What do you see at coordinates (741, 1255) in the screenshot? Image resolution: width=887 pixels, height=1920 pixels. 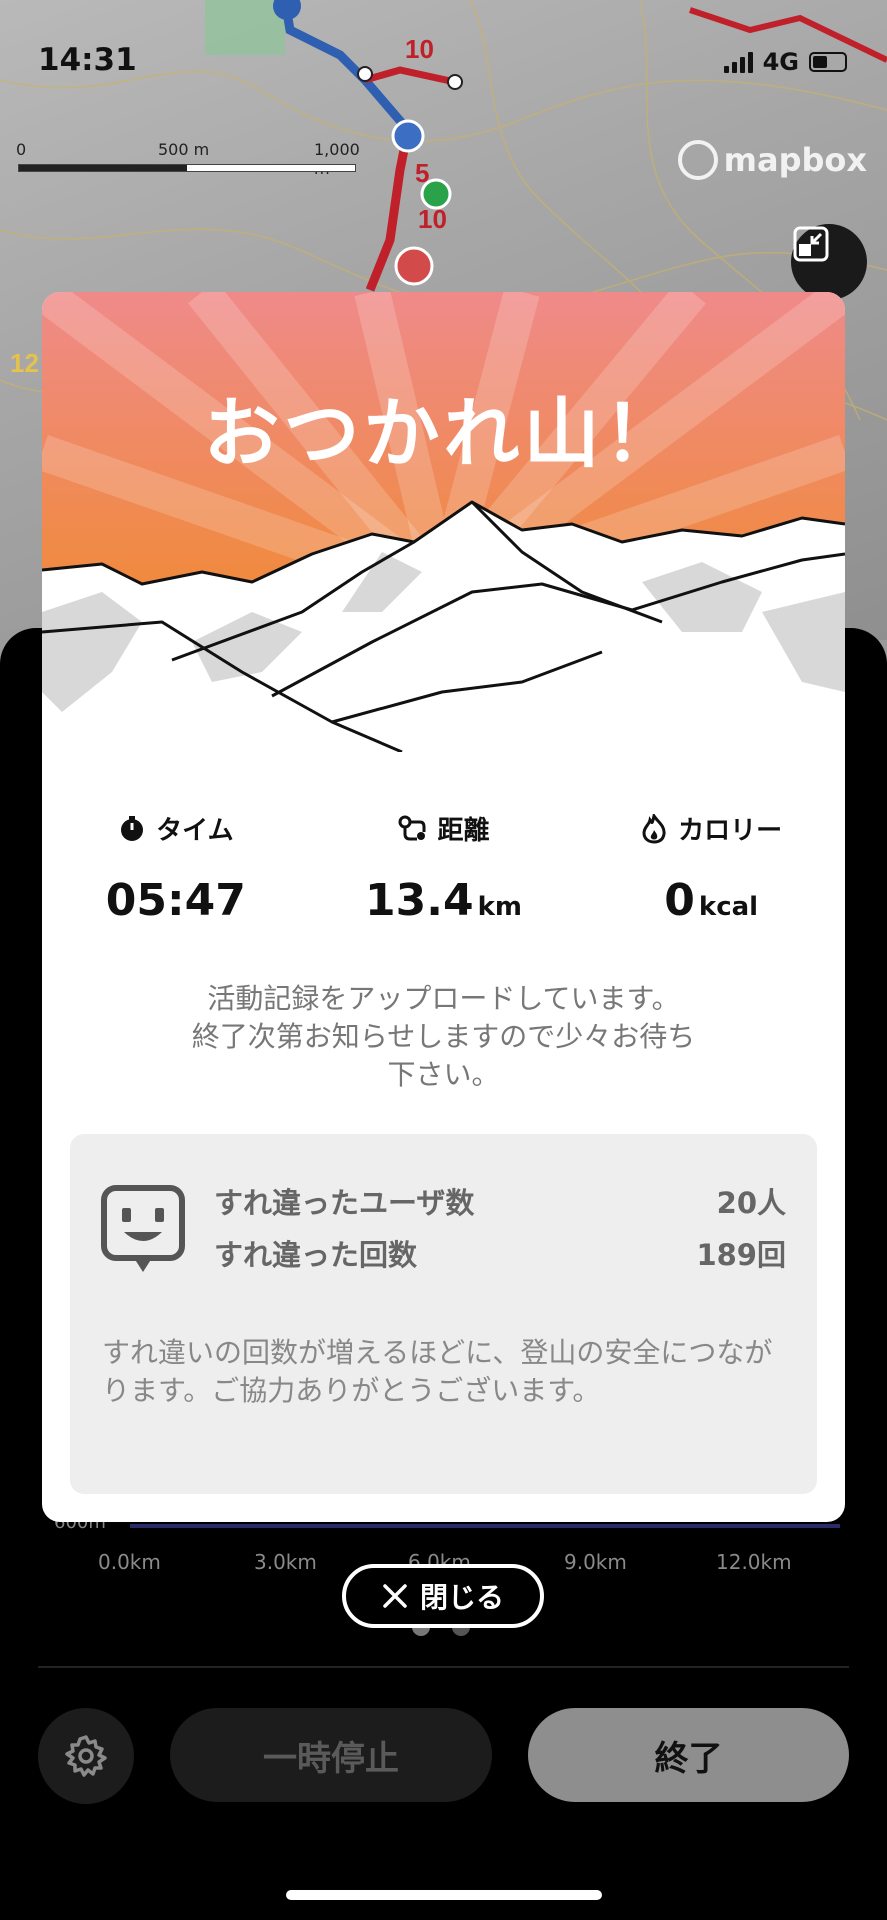 I see `passing-count-value: 189回` at bounding box center [741, 1255].